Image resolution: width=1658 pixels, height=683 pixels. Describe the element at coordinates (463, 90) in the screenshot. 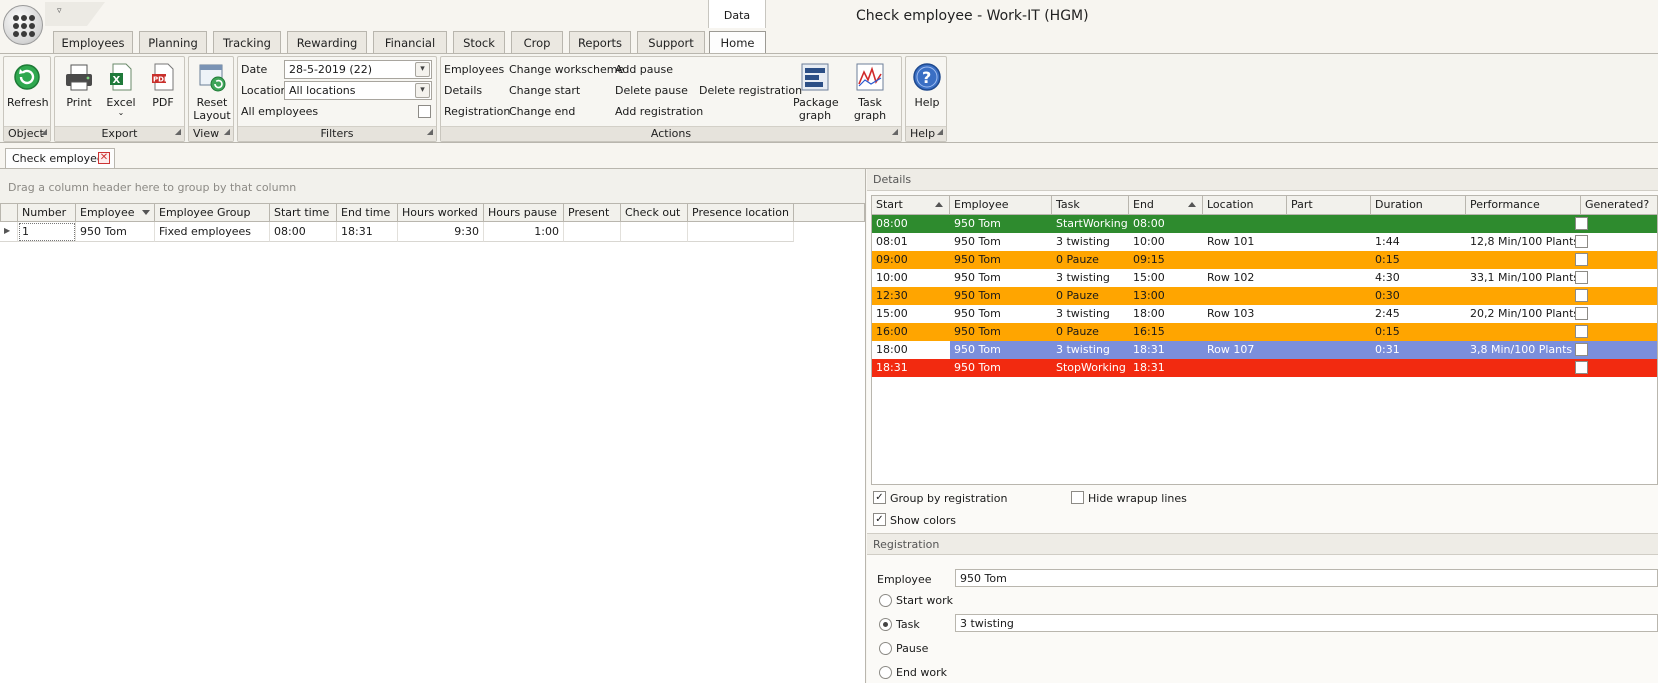

I see `action-details: Details` at that location.